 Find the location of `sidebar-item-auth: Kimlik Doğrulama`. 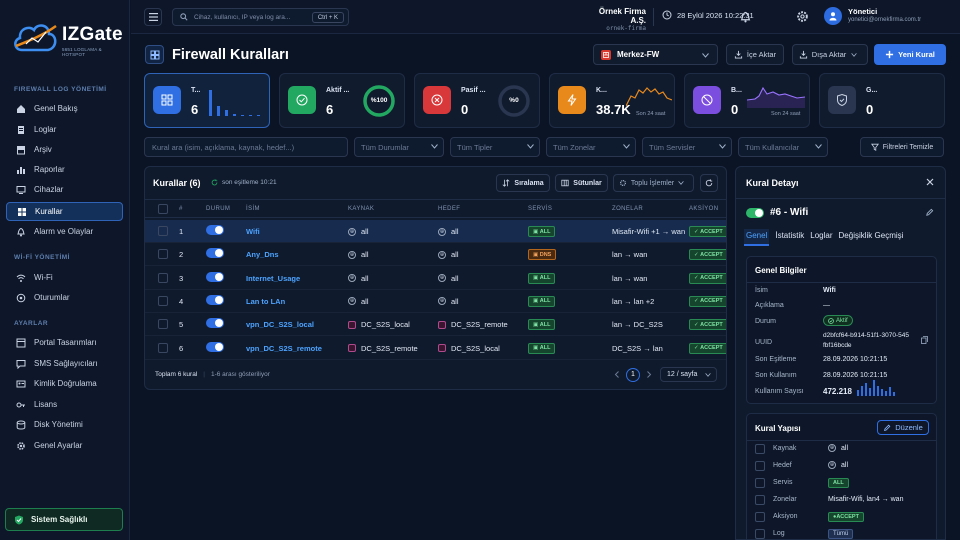

sidebar-item-auth: Kimlik Doğrulama is located at coordinates (64, 383).